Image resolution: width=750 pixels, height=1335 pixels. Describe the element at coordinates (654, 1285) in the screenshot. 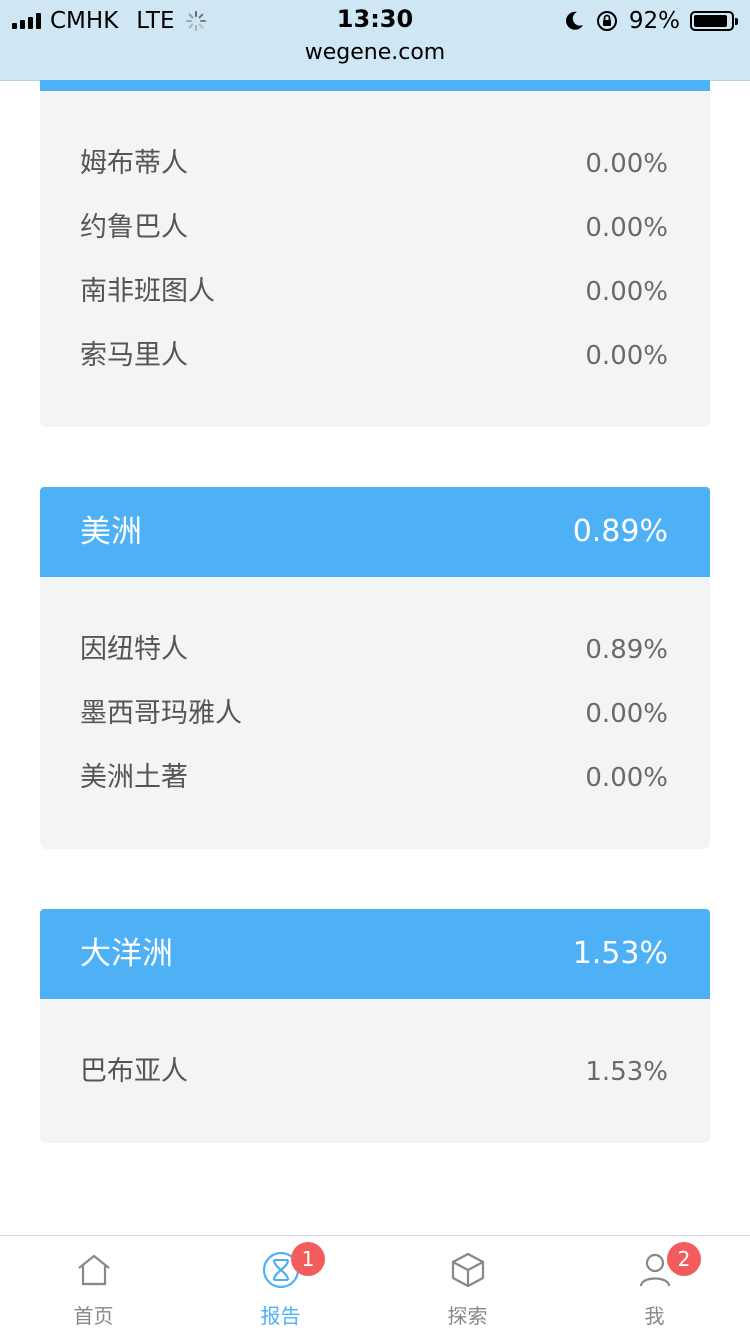

I see `tab-me: 2 我` at that location.